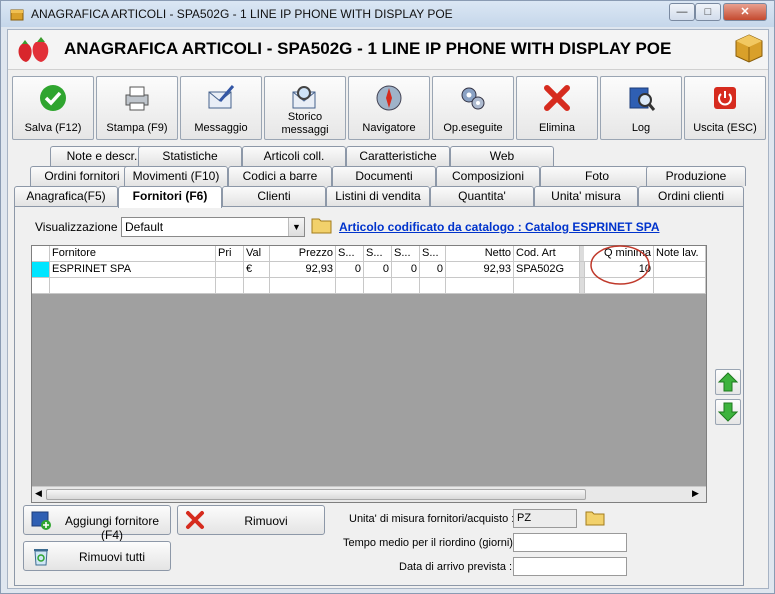 The width and height of the screenshot is (775, 594). Describe the element at coordinates (38, 493) in the screenshot. I see `scroll-left-icon: ◀` at that location.